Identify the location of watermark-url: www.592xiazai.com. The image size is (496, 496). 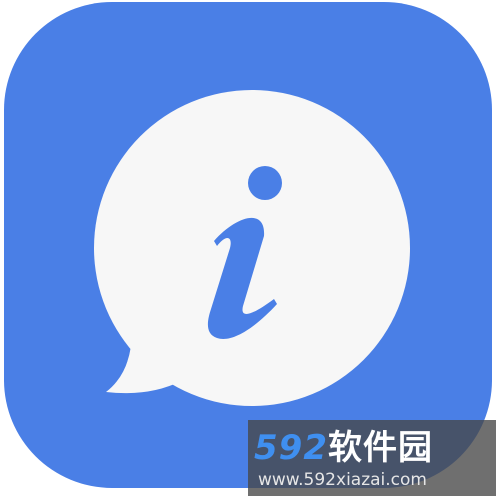
(342, 480).